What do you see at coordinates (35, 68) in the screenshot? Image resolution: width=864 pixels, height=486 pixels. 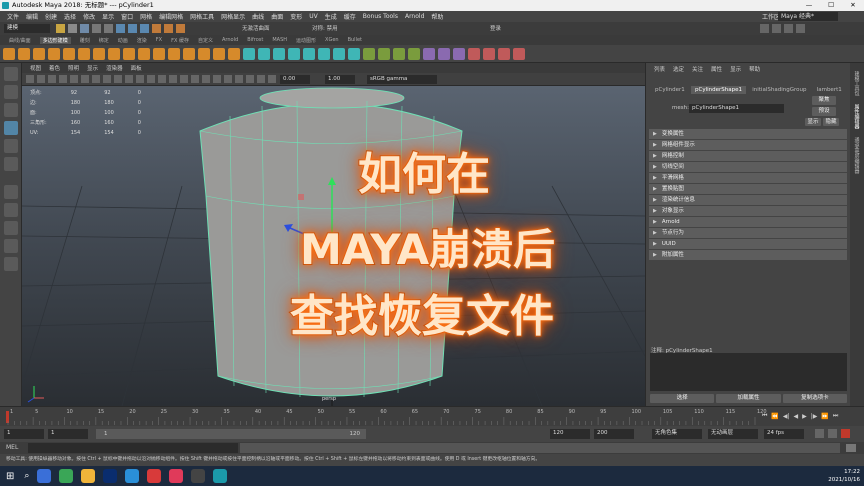 I see `vp-menu-view: 视图` at bounding box center [35, 68].